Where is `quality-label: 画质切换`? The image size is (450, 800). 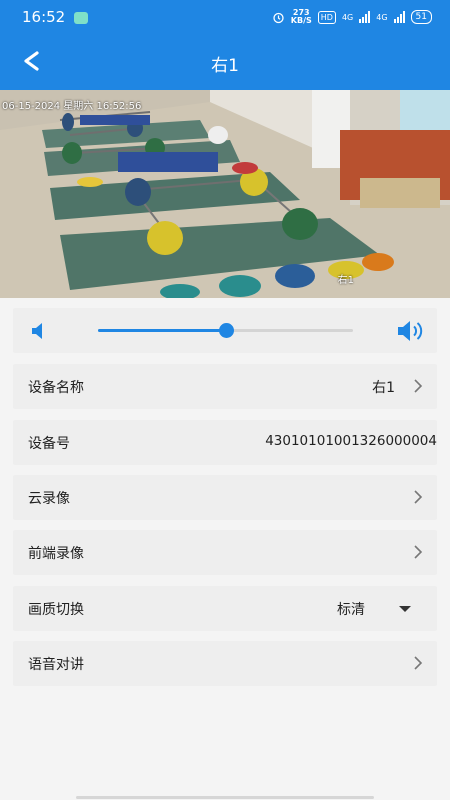 quality-label: 画质切换 is located at coordinates (56, 610).